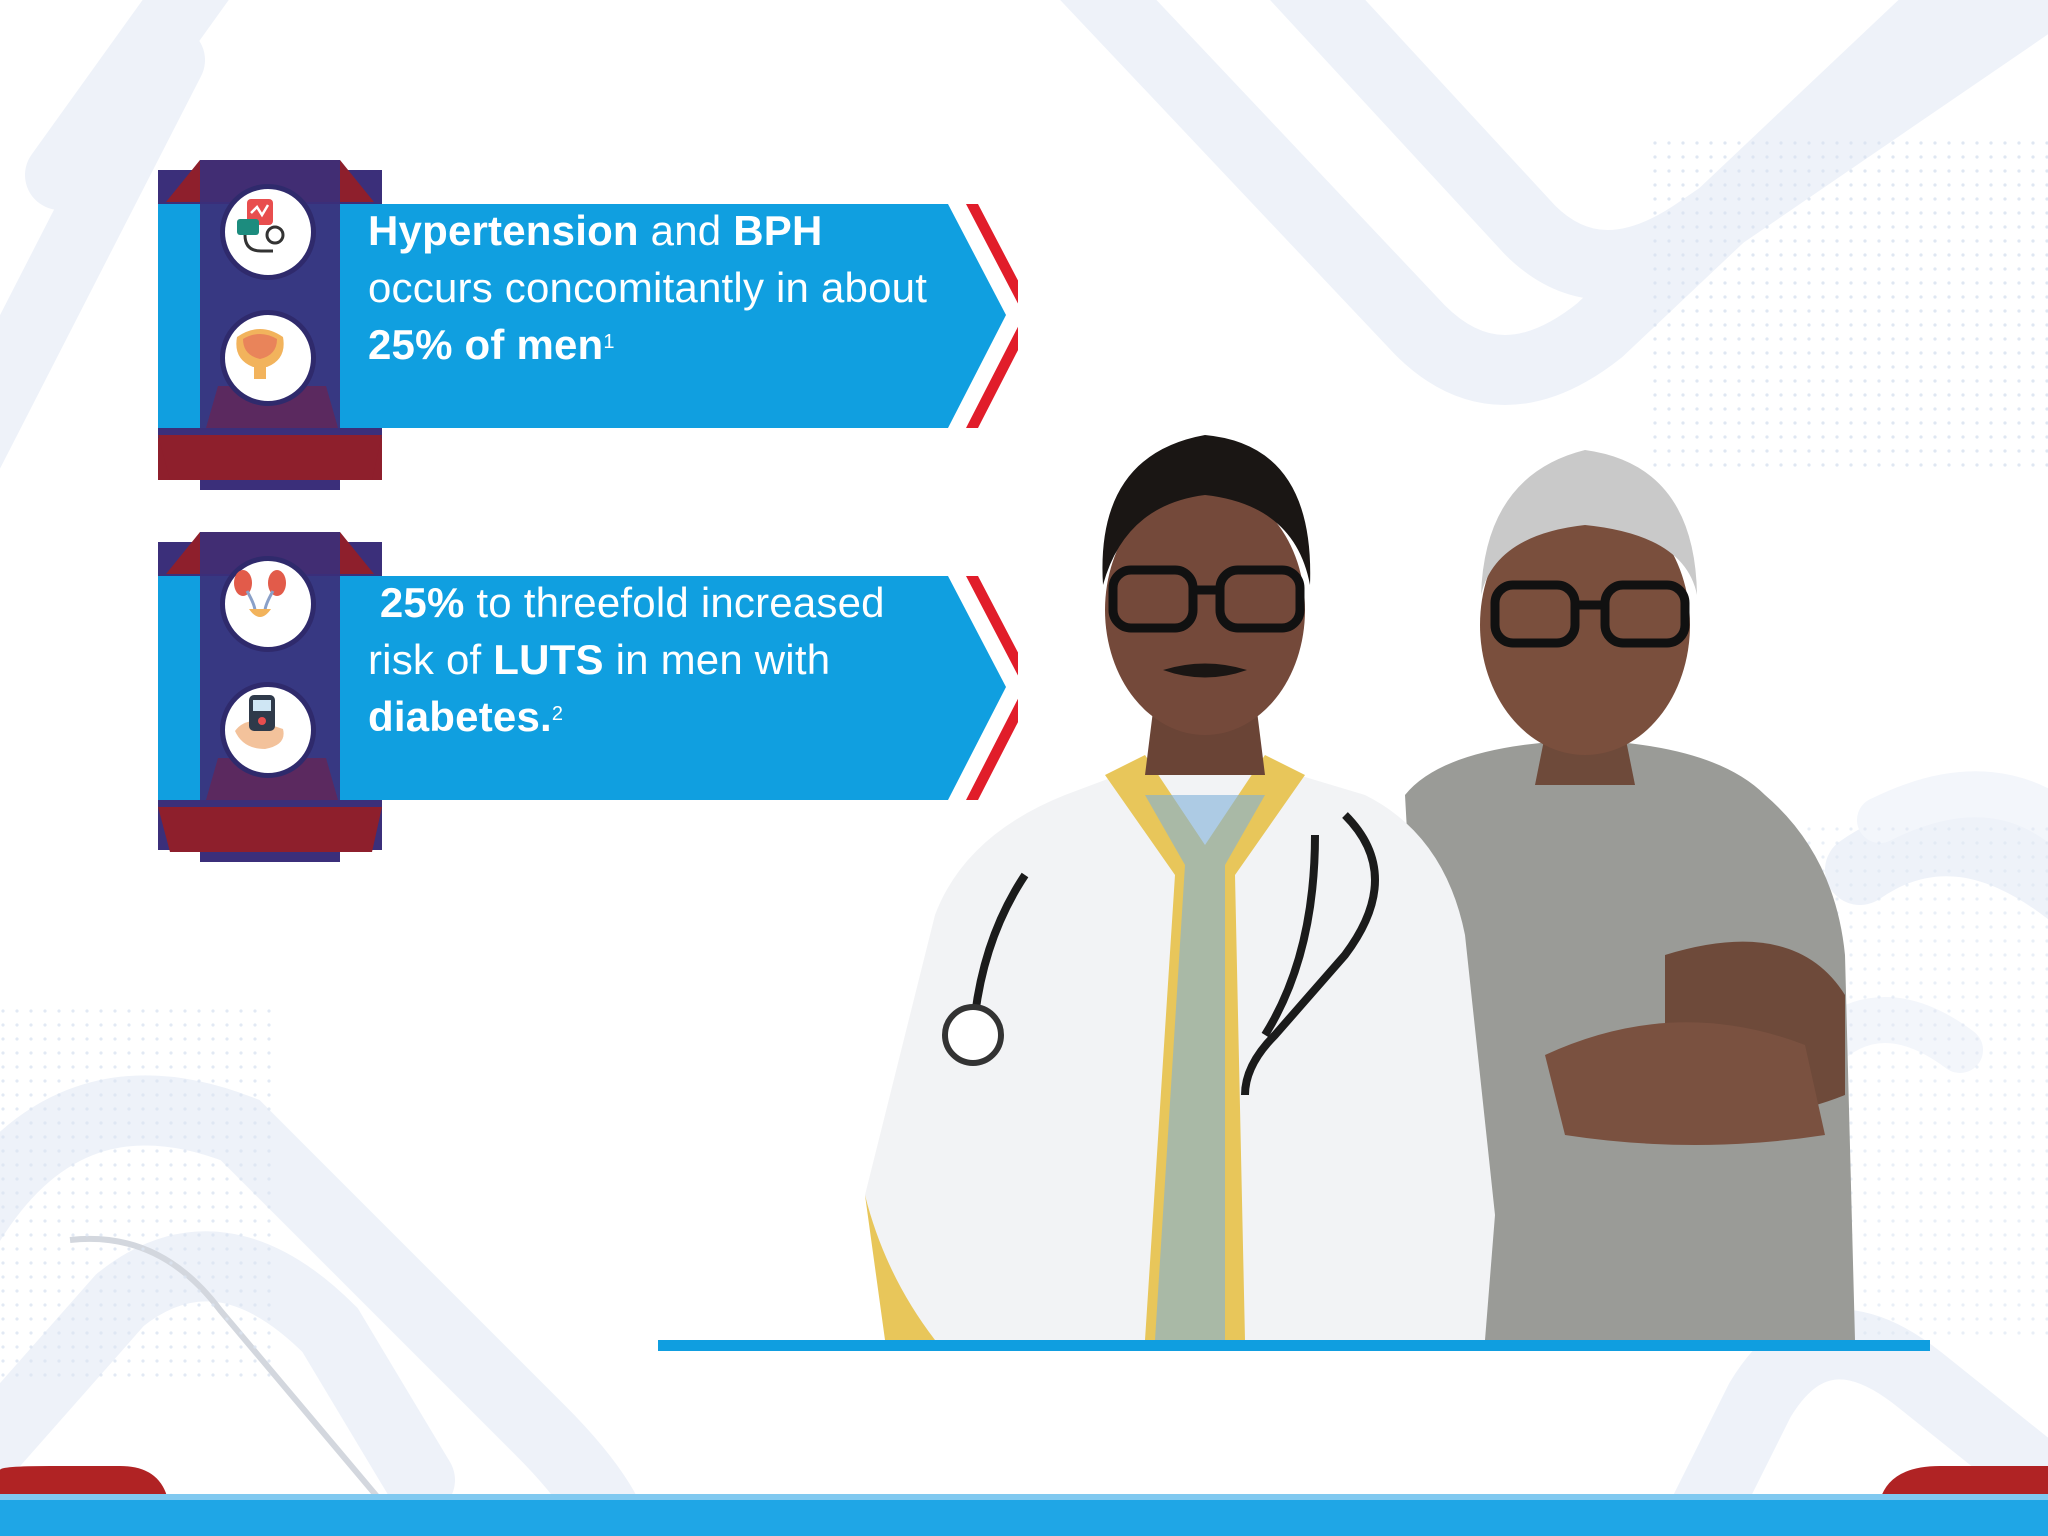 This screenshot has width=2048, height=1536. I want to click on photo-baseline-bar, so click(1294, 1345).